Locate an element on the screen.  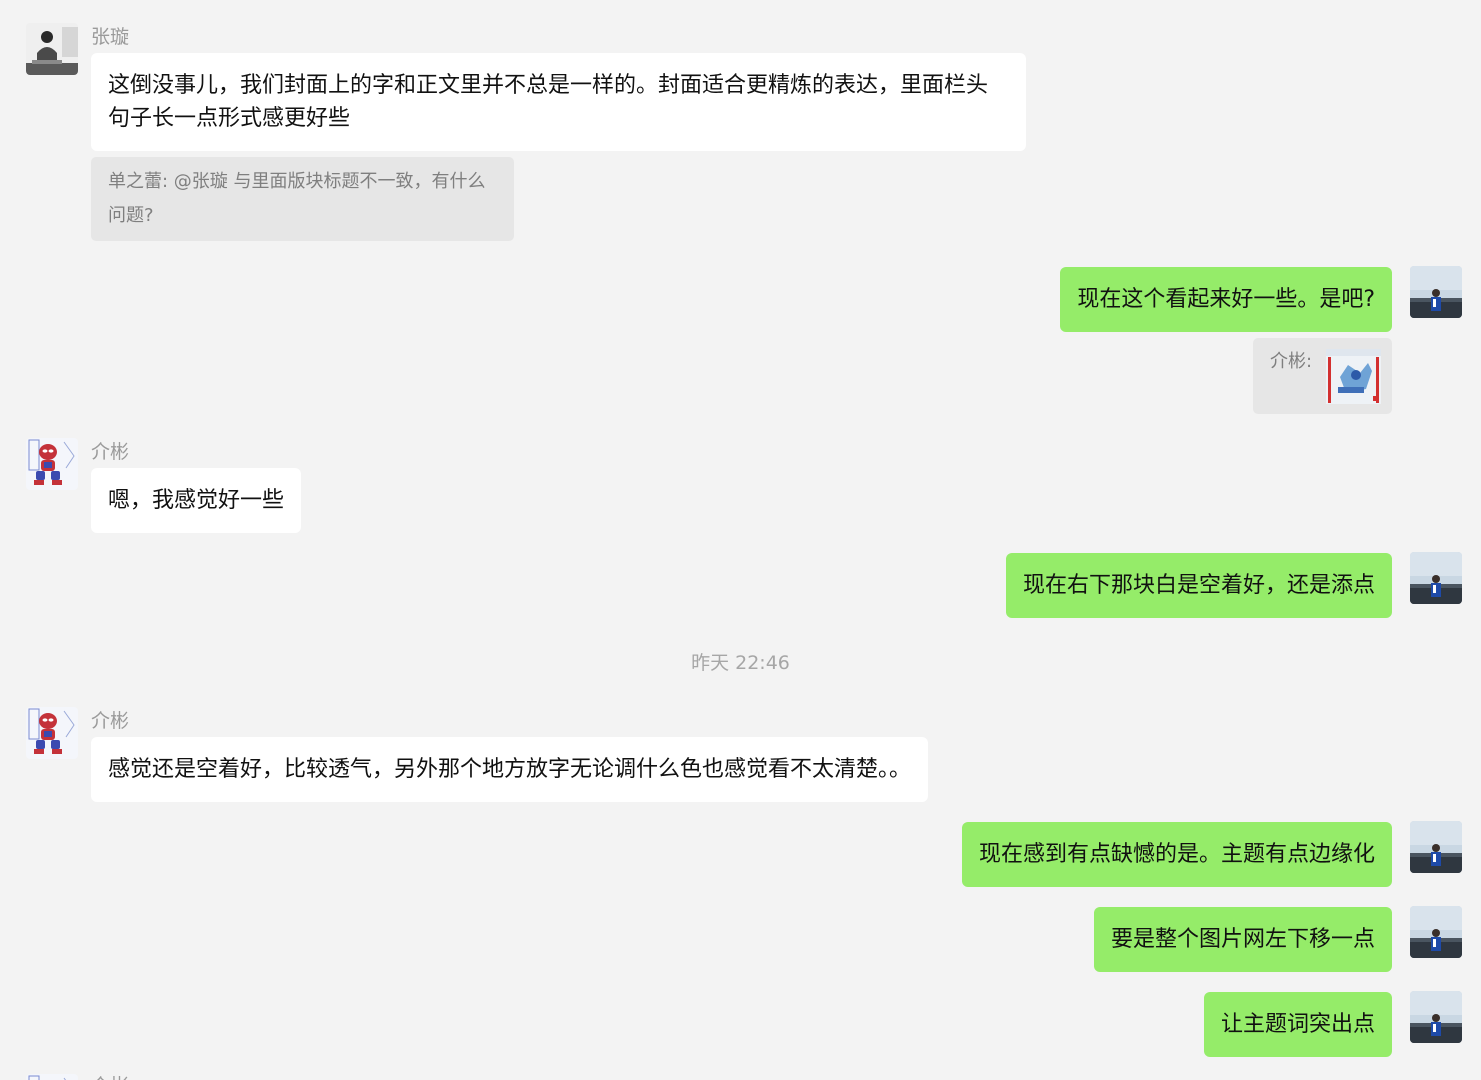
quote-sender-label: 介彬: is located at coordinates (1291, 361).